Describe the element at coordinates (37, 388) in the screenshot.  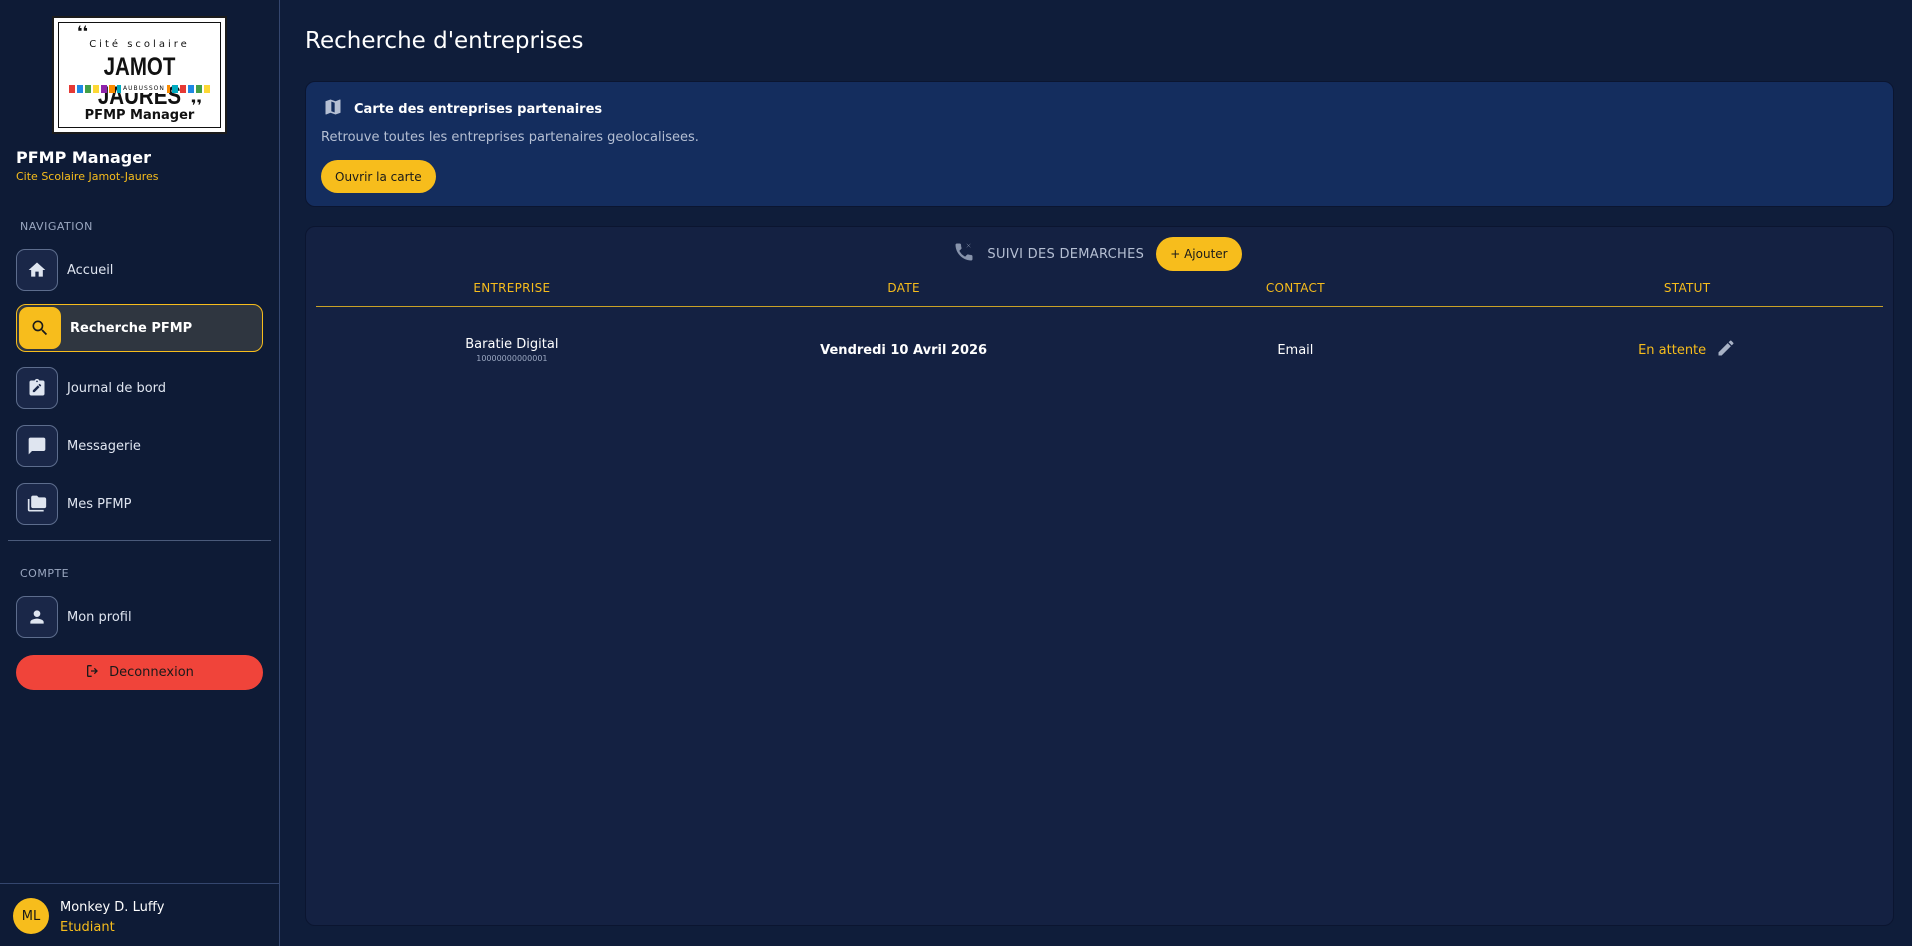
I see `clipboard-edit-icon` at that location.